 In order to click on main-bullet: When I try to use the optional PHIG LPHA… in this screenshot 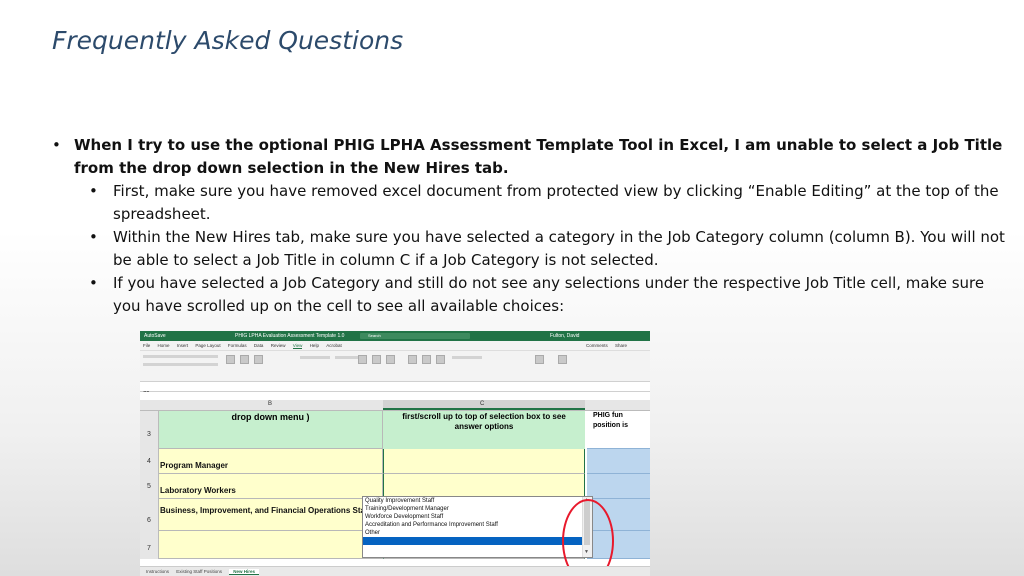, I will do `click(532, 157)`.